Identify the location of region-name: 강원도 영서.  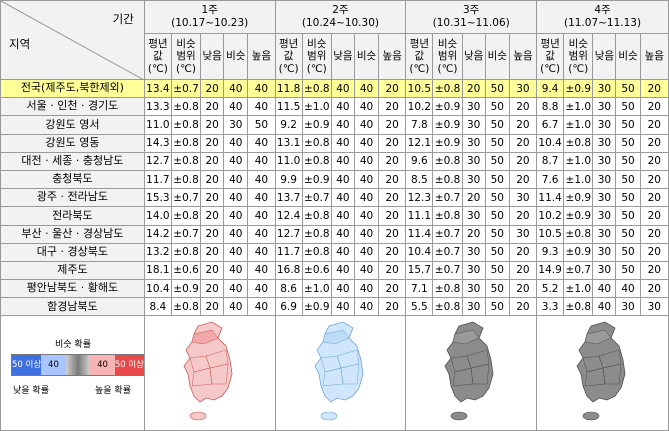
(72, 125).